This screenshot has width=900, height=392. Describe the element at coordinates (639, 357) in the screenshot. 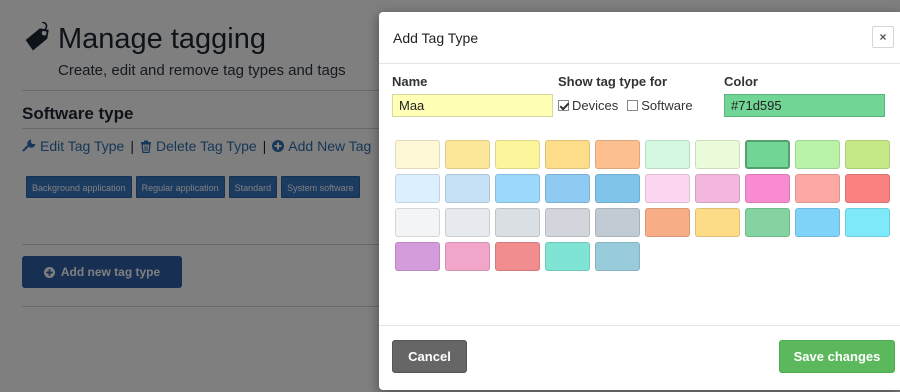

I see `dialog-footer: Cancel Save changes` at that location.